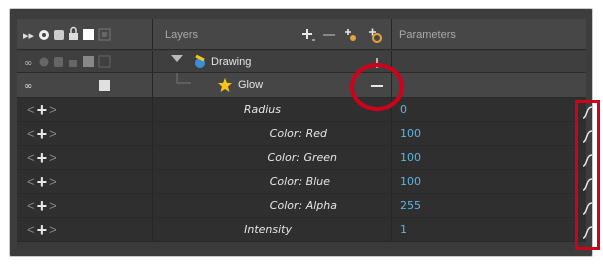  I want to click on parameters-label: Parameters, so click(427, 35).